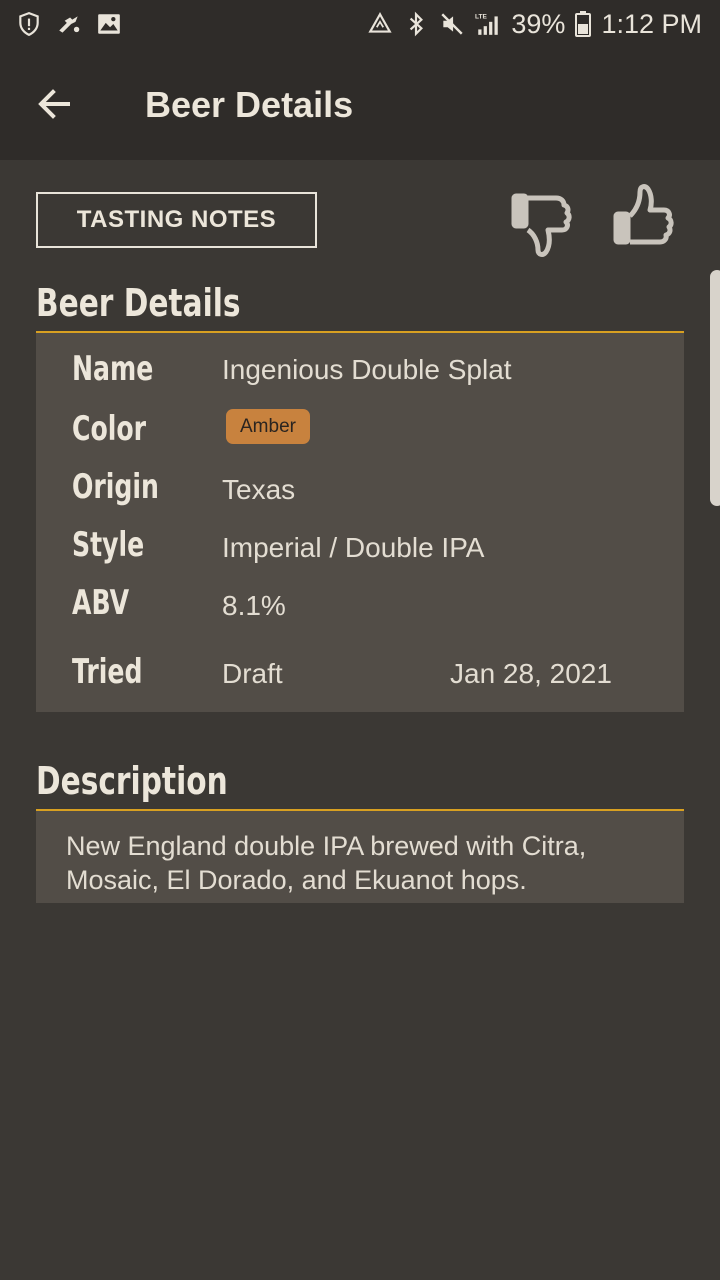 This screenshot has height=1280, width=720. I want to click on name-value: Ingenious Double Splat, so click(367, 369).